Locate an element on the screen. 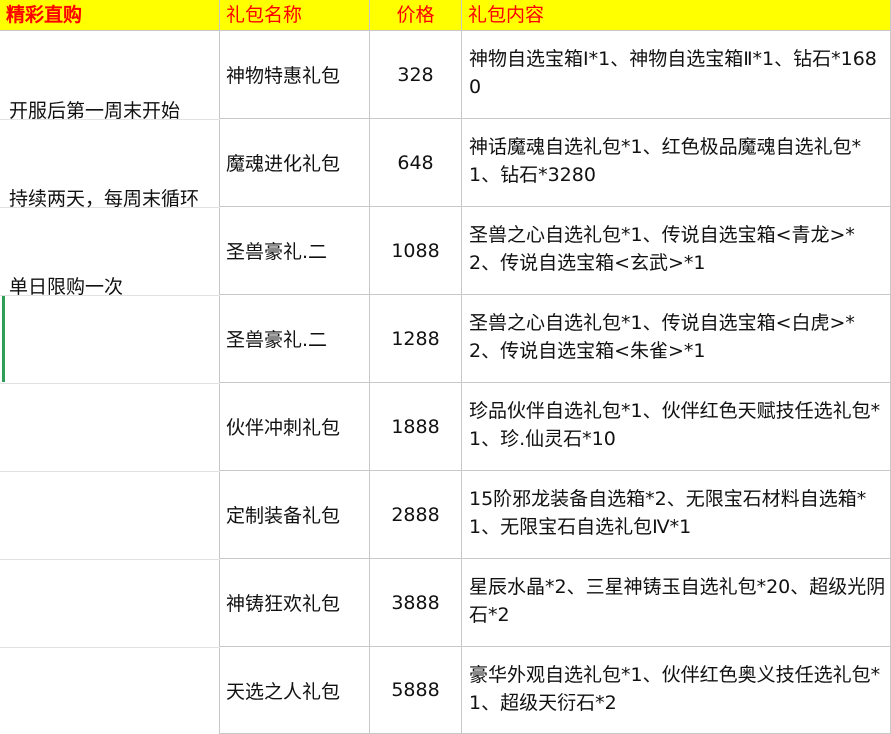 The image size is (891, 734). rule-note-limit: 单日限购一次 is located at coordinates (66, 287).